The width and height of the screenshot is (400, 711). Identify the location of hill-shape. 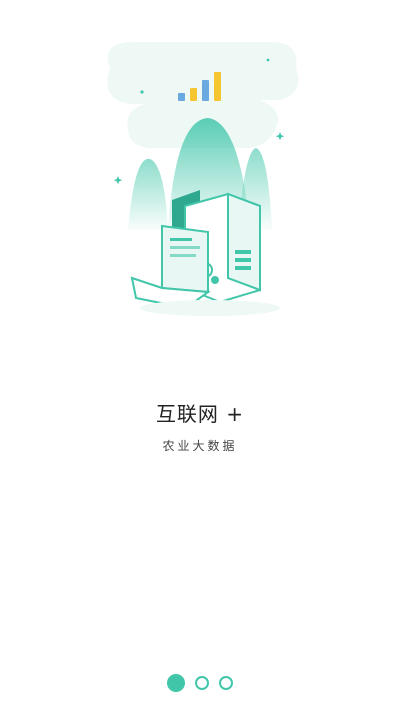
(148, 194).